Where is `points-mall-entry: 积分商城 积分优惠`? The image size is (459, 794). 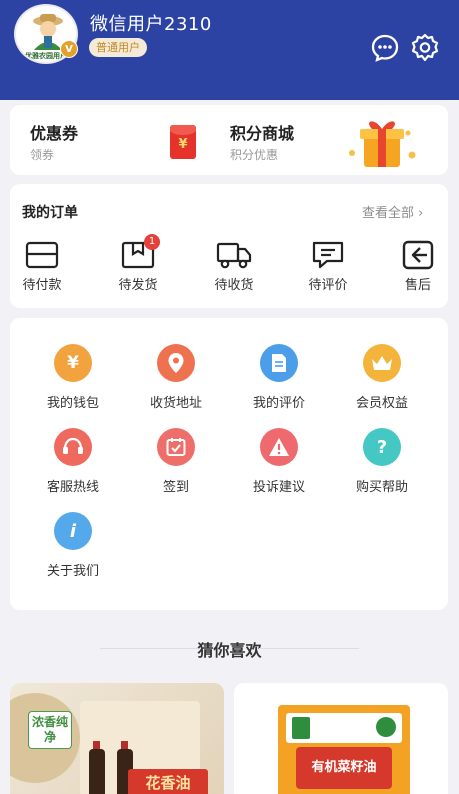
points-mall-entry: 积分商城 积分优惠 is located at coordinates (334, 140).